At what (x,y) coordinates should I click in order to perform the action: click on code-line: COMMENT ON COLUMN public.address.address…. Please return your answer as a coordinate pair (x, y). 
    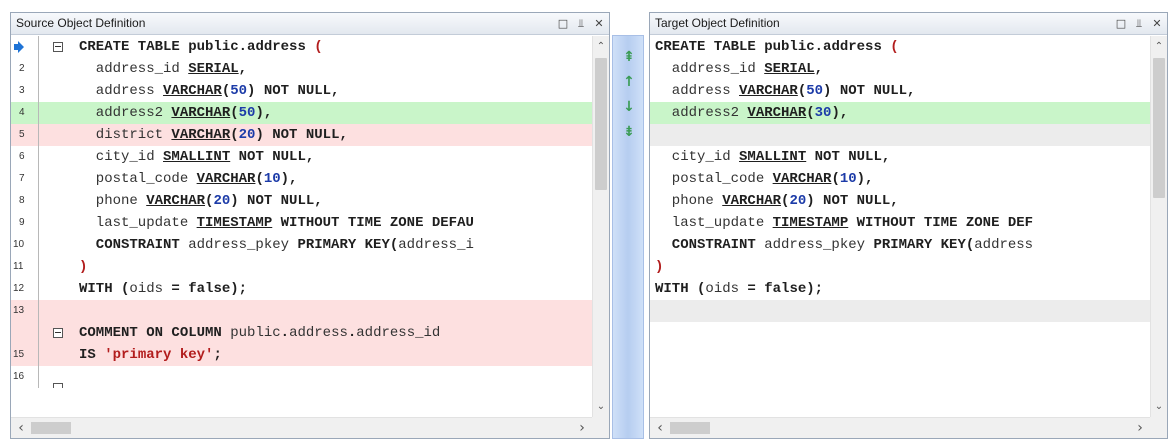
    Looking at the image, I should click on (301, 333).